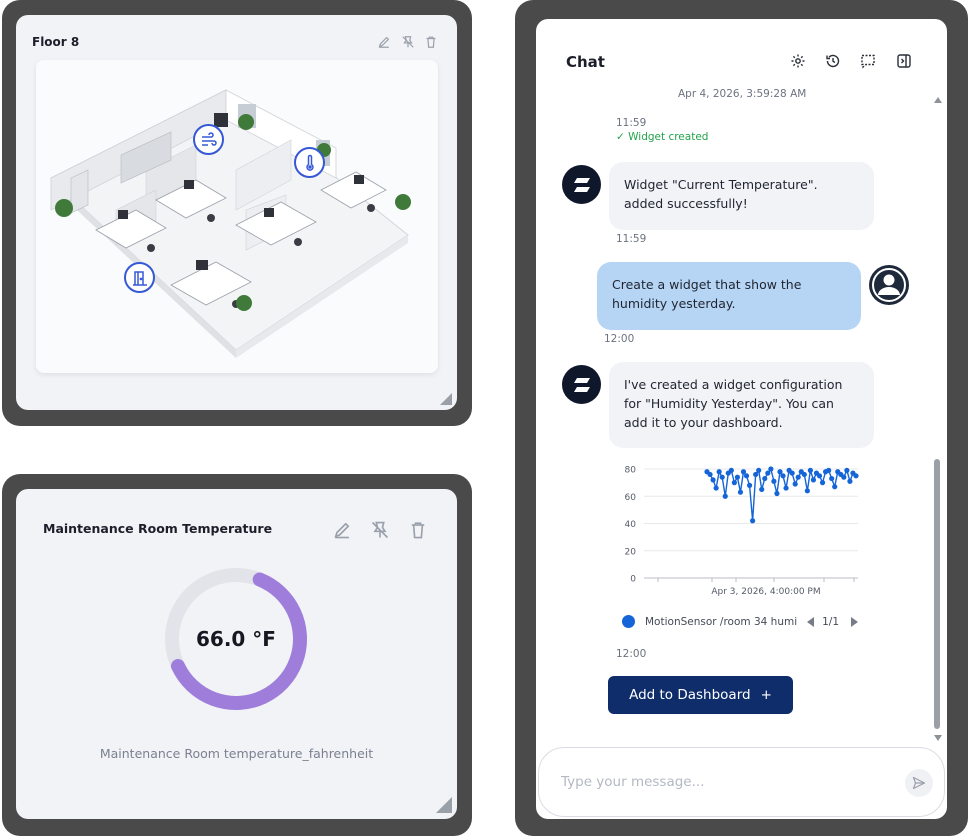 The width and height of the screenshot is (968, 836). Describe the element at coordinates (236, 639) in the screenshot. I see `temperature-value: 66.0 °F` at that location.